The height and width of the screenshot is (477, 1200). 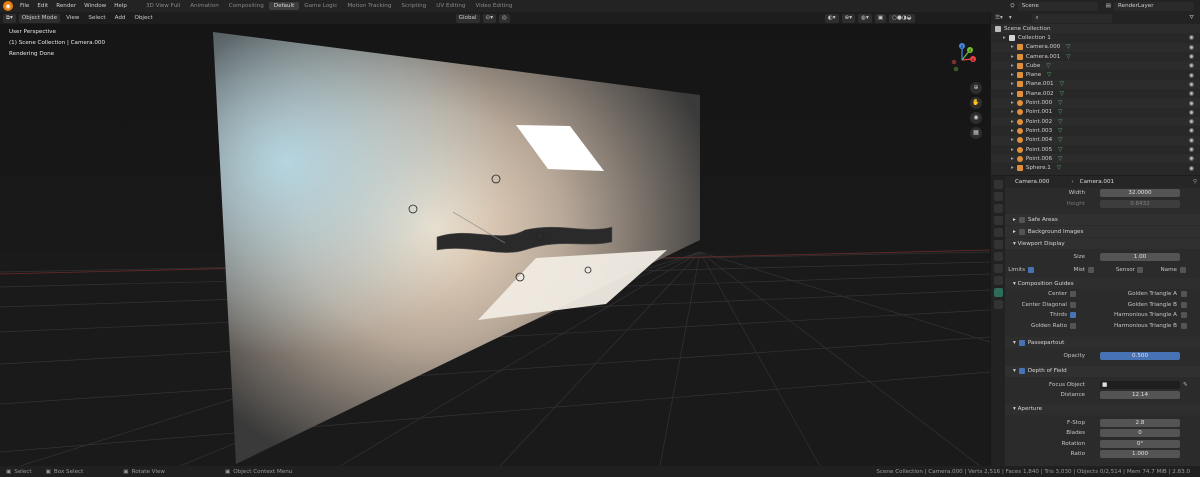 What do you see at coordinates (1140, 384) in the screenshot?
I see `focus-object-field: ■` at bounding box center [1140, 384].